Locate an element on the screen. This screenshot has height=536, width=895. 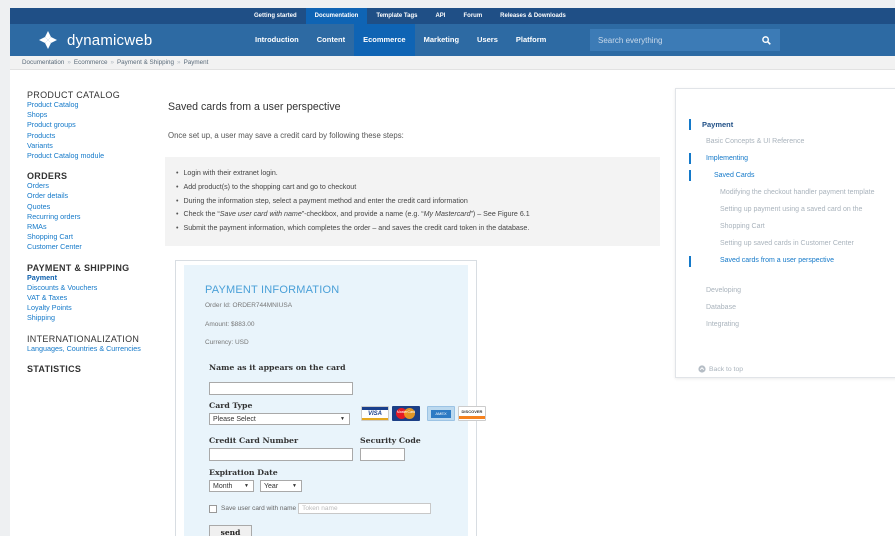
breadcrumb-ecommerce: Ecommerce is located at coordinates (91, 62).